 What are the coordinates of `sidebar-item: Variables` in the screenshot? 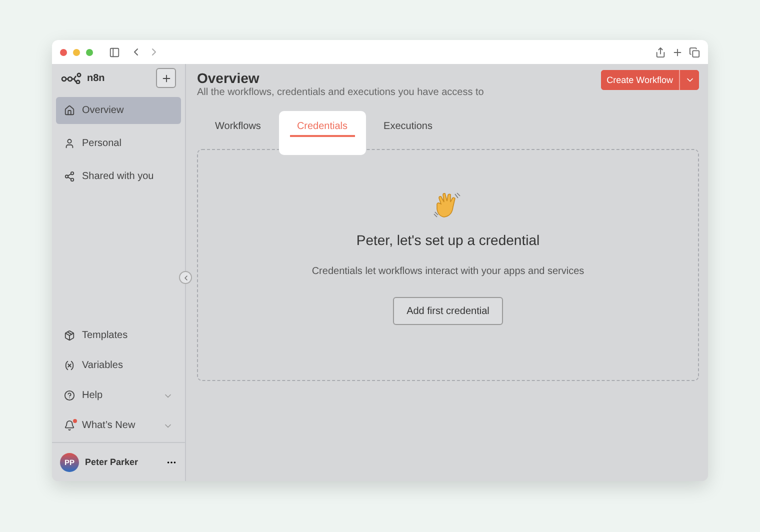 It's located at (118, 365).